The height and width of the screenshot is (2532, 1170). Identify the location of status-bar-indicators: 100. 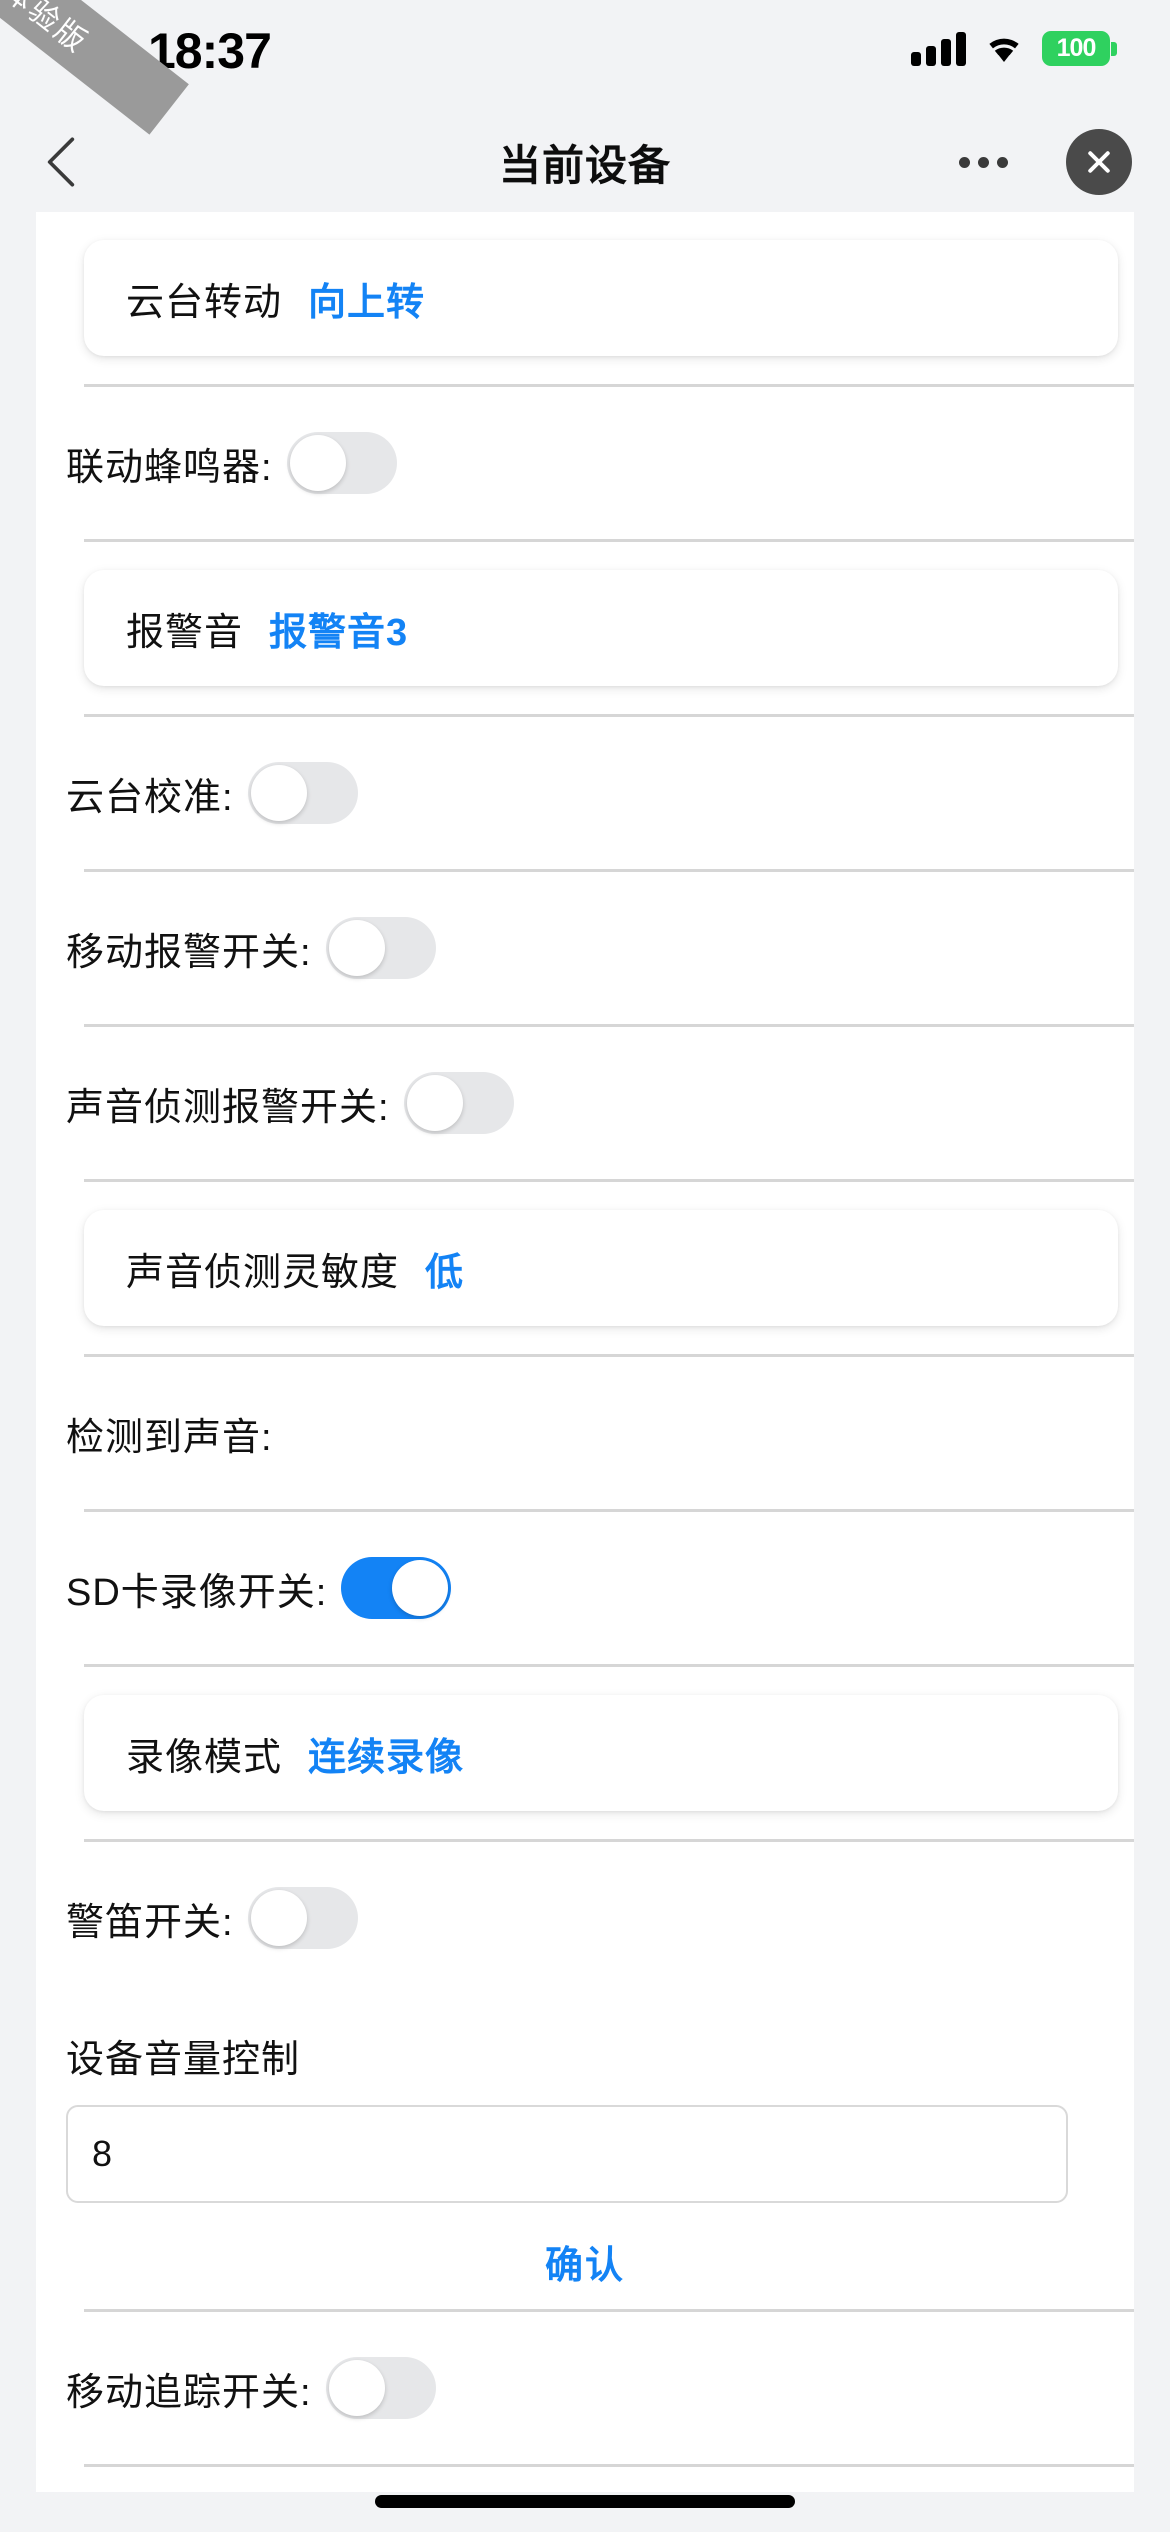
(1014, 48).